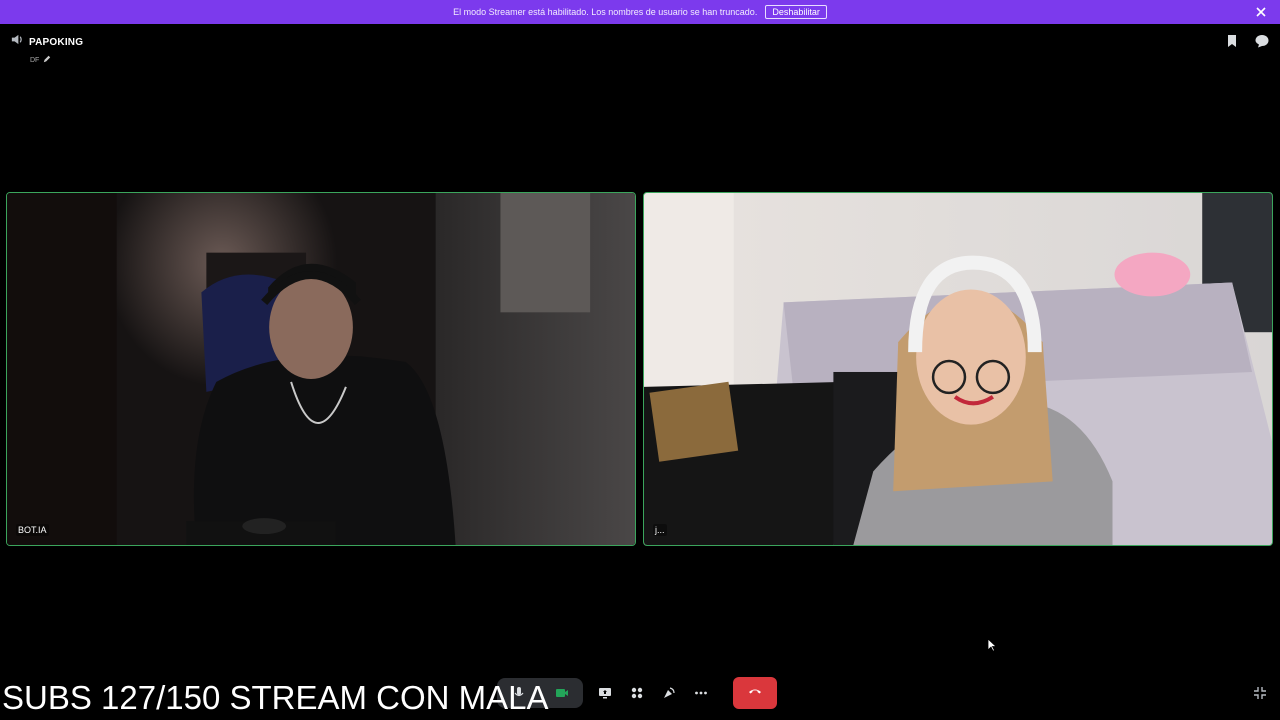  I want to click on chat-icon, so click(1262, 41).